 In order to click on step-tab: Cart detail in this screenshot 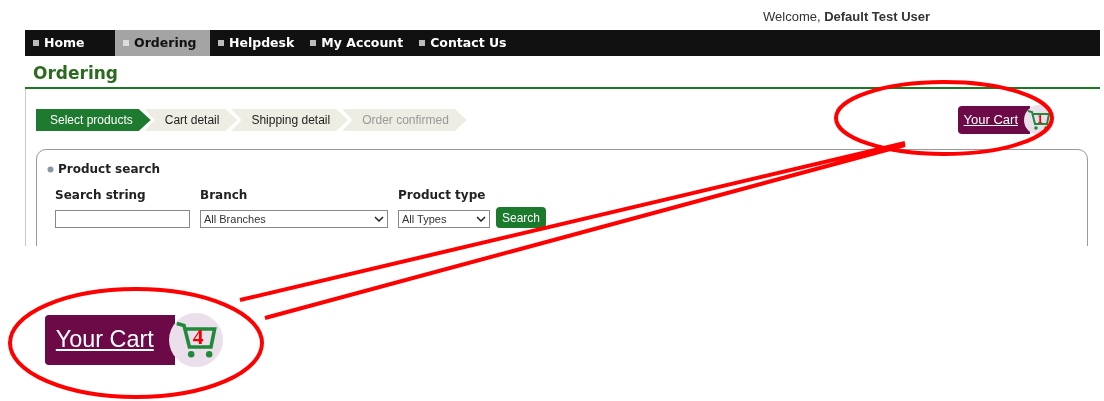, I will do `click(191, 120)`.